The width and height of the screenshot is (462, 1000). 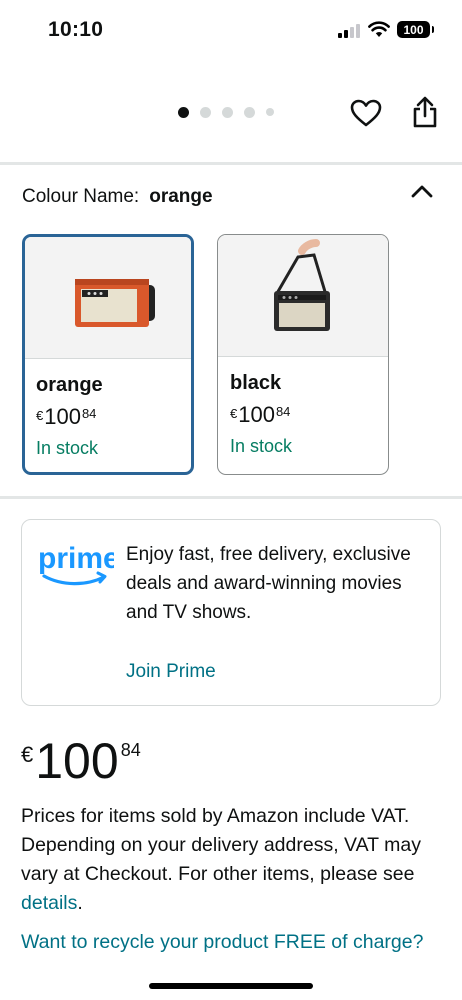 I want to click on colour-option-black: black € 100 84 In stock, so click(x=303, y=354).